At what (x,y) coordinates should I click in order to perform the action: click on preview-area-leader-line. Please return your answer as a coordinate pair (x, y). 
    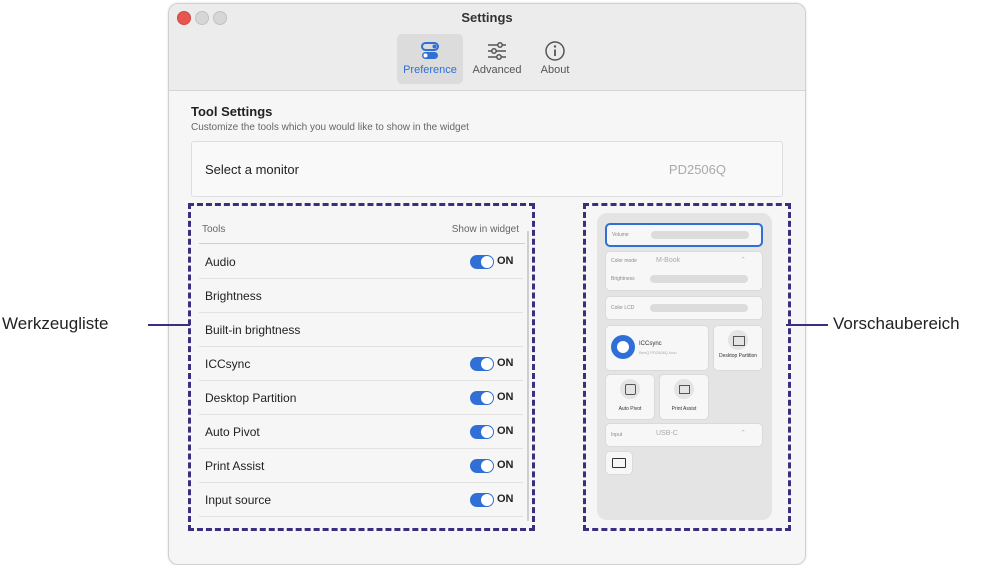
    Looking at the image, I should click on (807, 325).